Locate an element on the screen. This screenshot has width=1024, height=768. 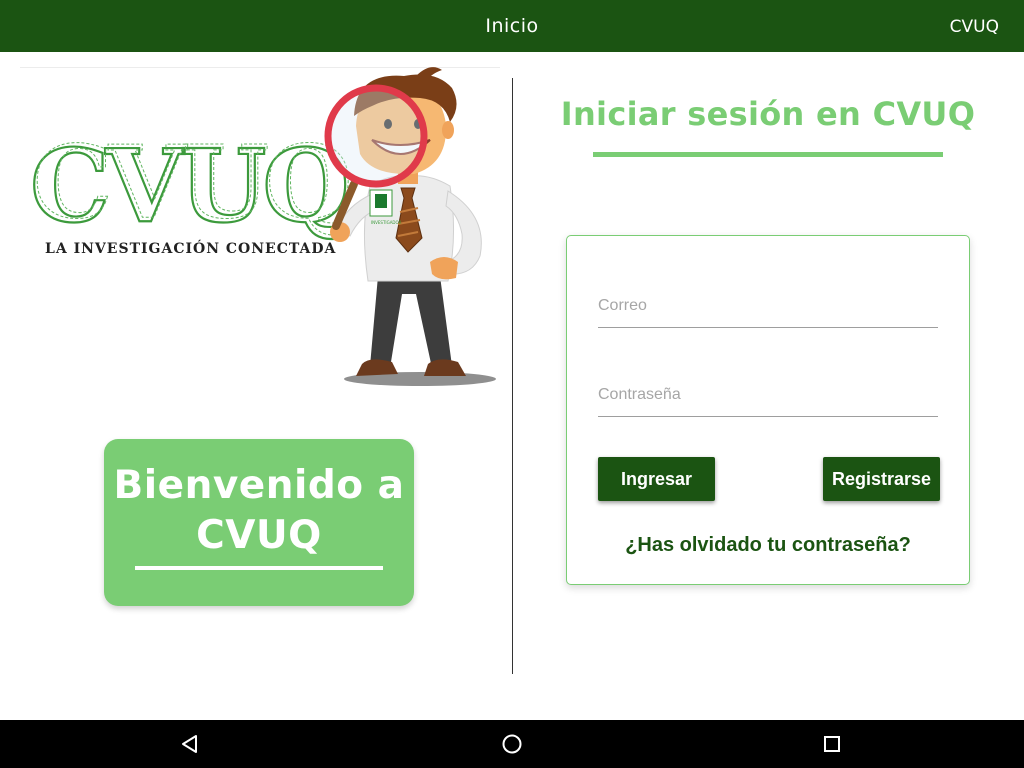
logo-tagline: LA INVESTIGACIÓN CONECTADA is located at coordinates (191, 248).